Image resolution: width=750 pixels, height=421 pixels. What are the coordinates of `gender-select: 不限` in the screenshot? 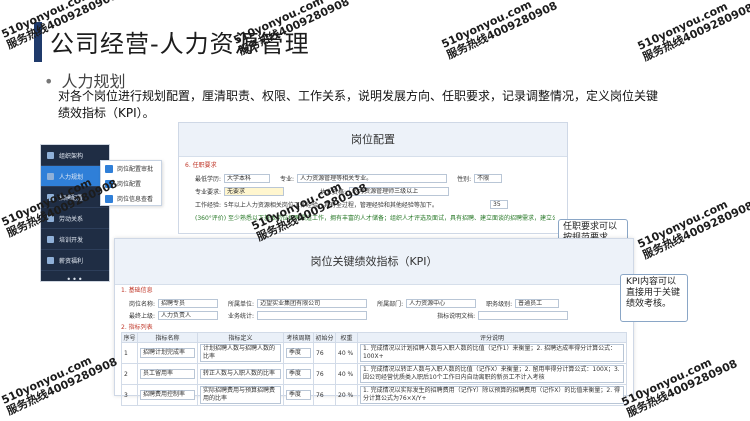 It's located at (488, 178).